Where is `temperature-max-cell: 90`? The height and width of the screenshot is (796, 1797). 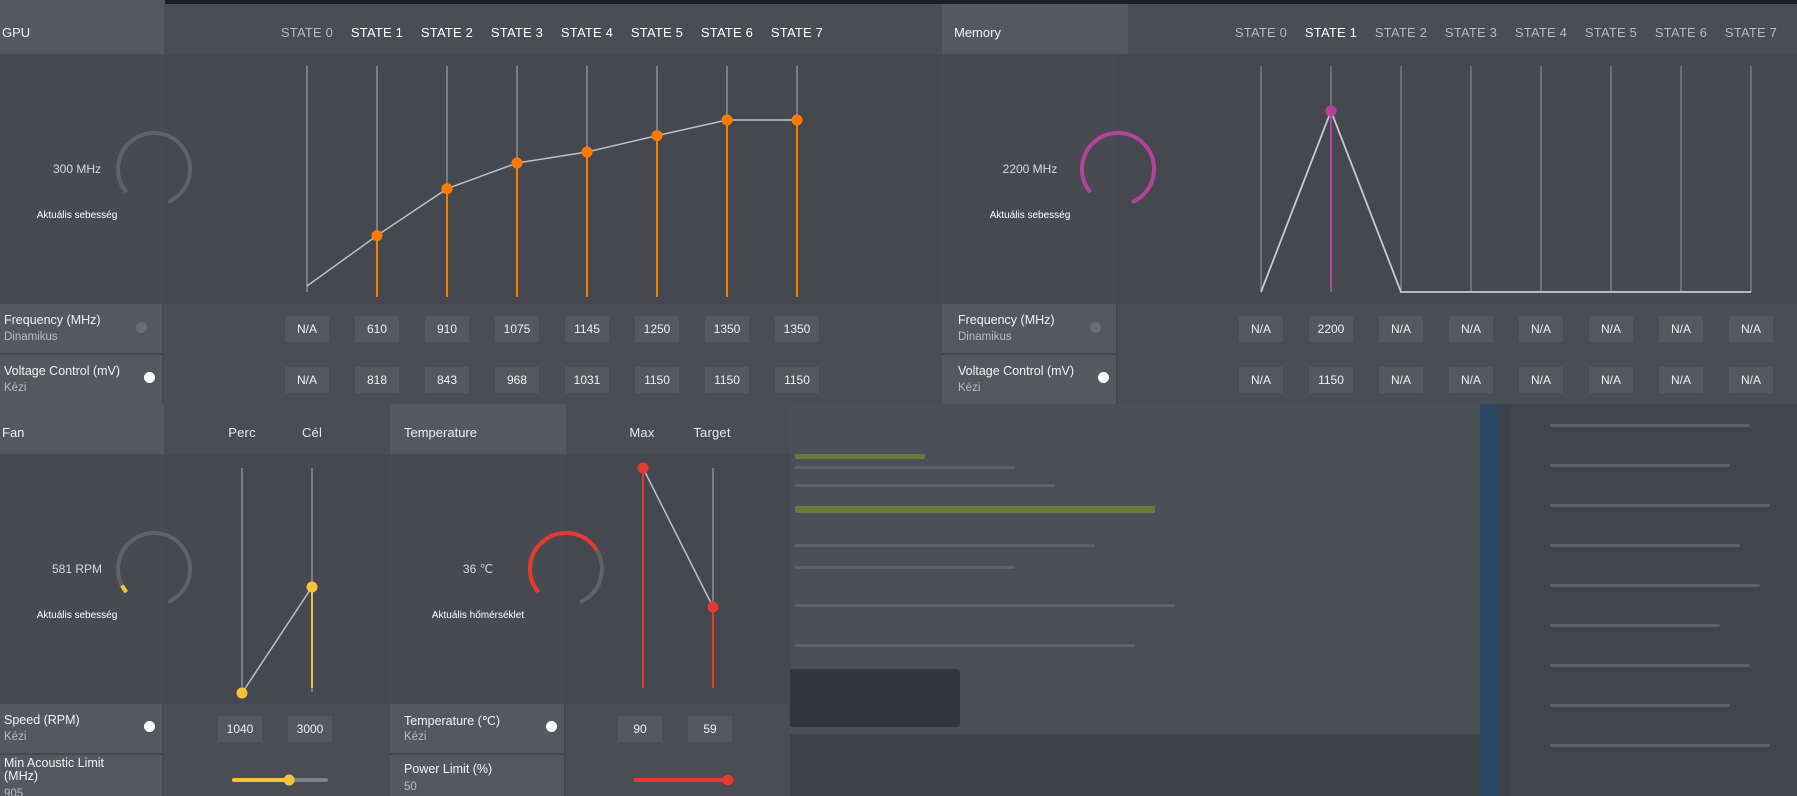
temperature-max-cell: 90 is located at coordinates (640, 729).